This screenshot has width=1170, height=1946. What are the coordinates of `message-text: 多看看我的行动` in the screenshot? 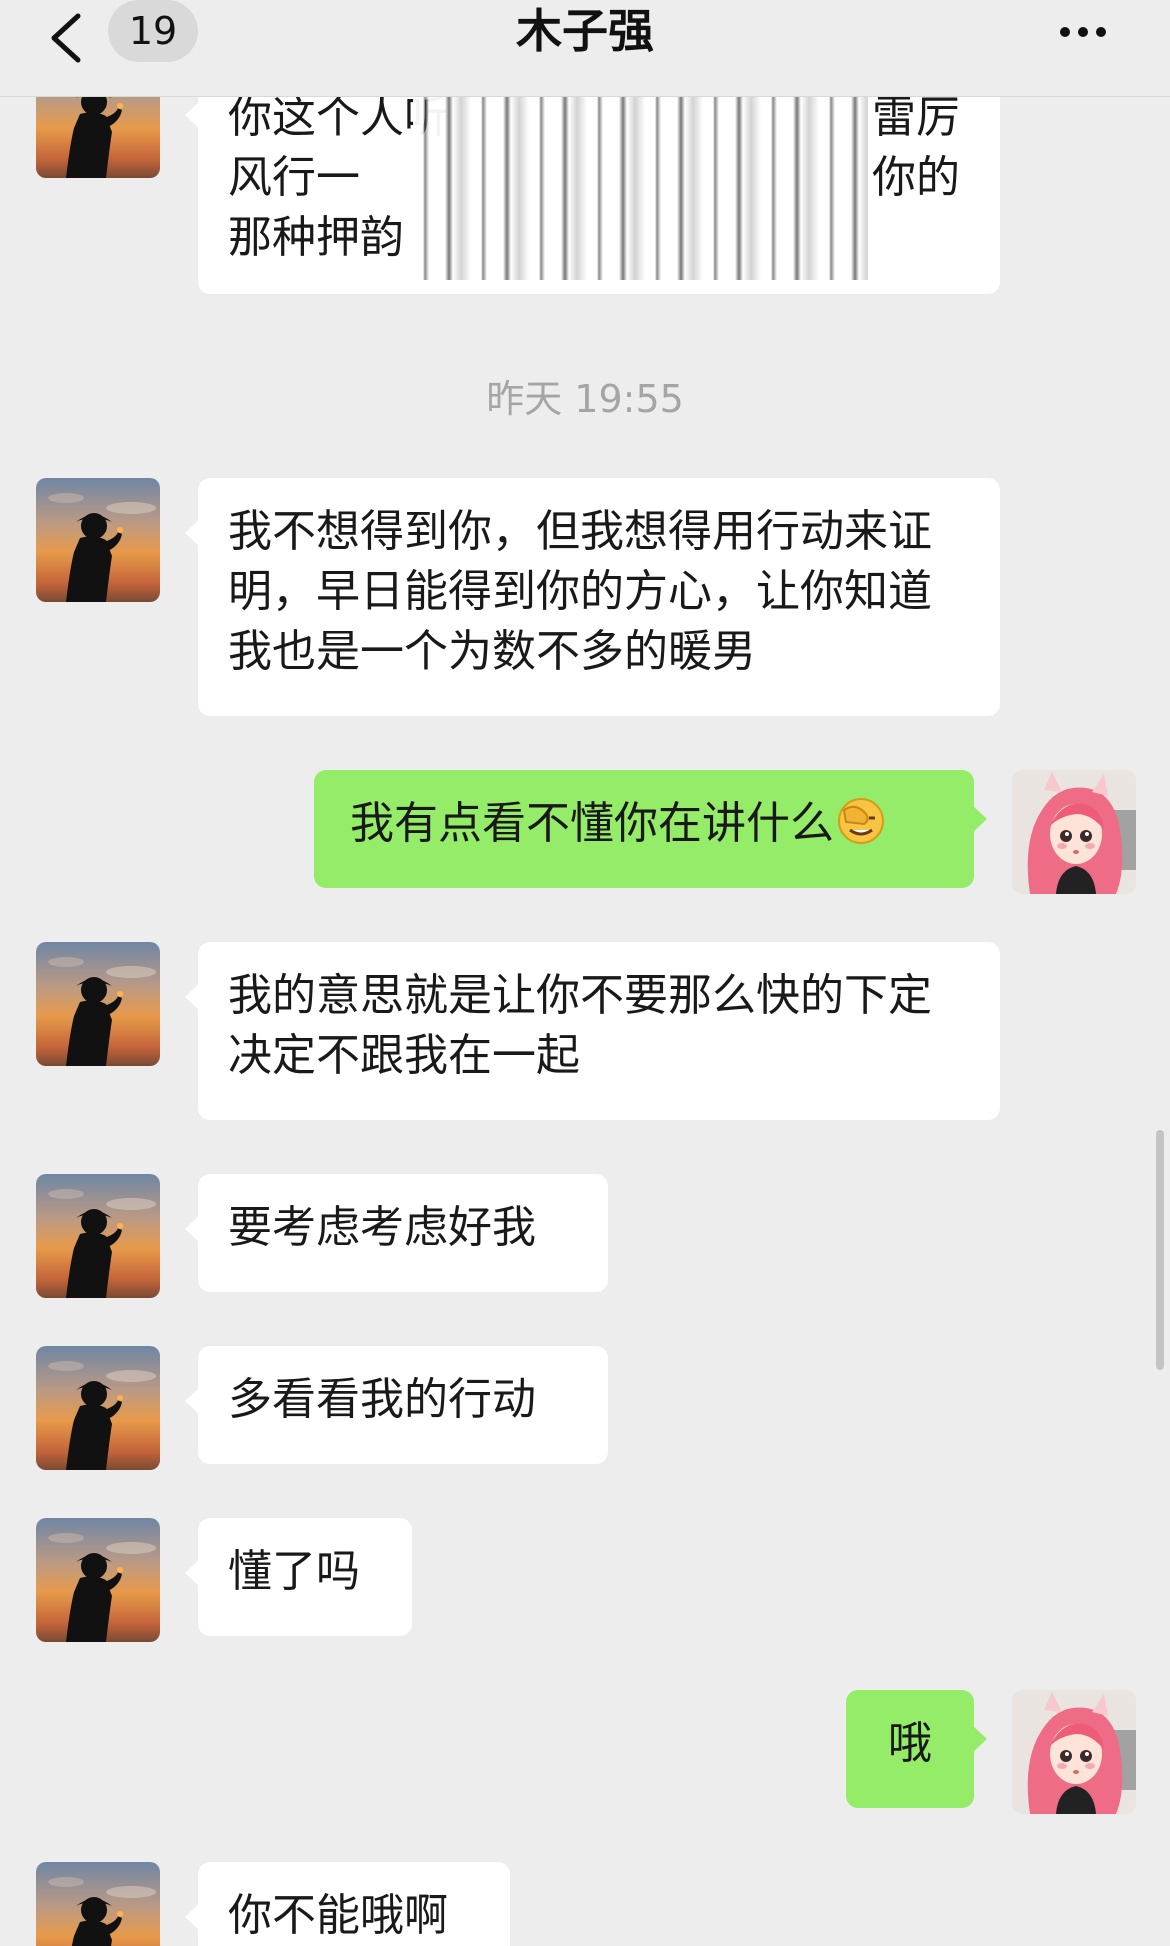 It's located at (382, 1399).